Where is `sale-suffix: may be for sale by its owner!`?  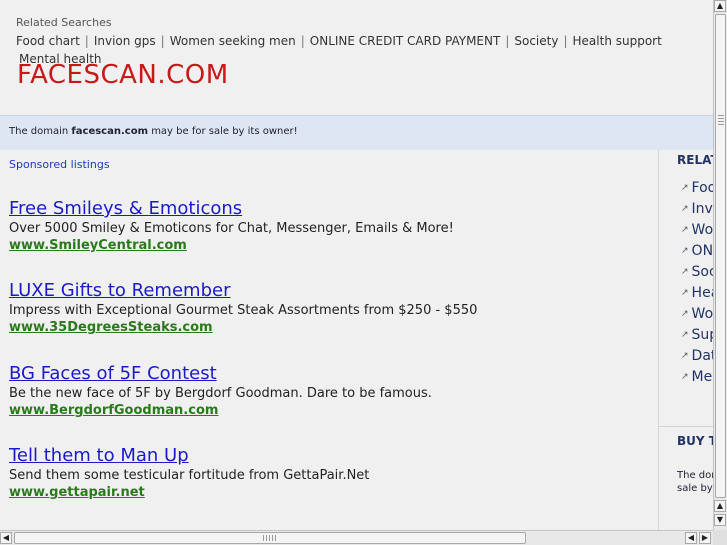
sale-suffix: may be for sale by its owner! is located at coordinates (224, 131).